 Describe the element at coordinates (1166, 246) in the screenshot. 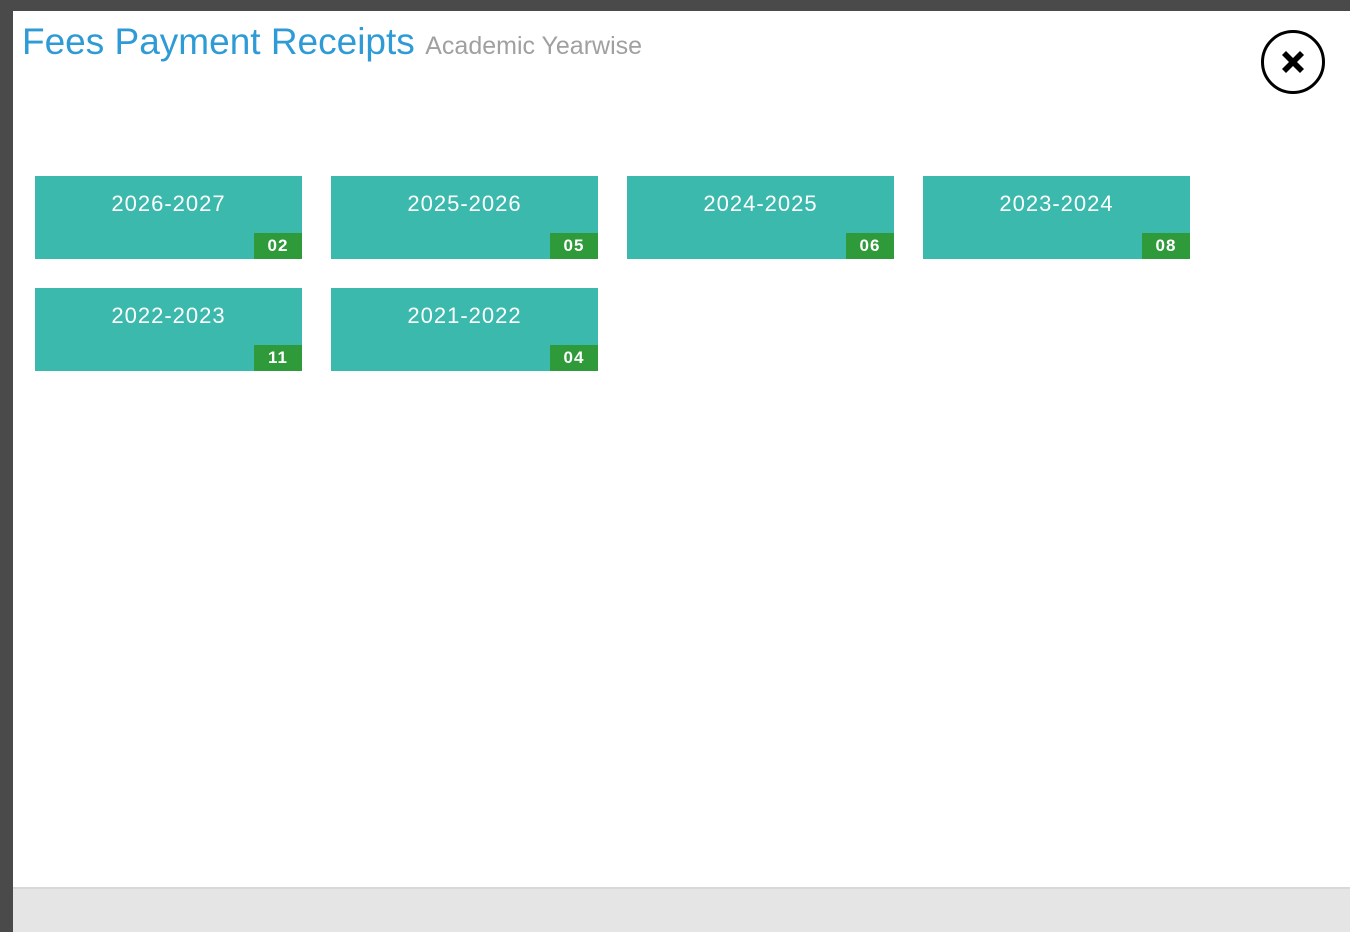

I see `receipt-count-badge: 08` at that location.